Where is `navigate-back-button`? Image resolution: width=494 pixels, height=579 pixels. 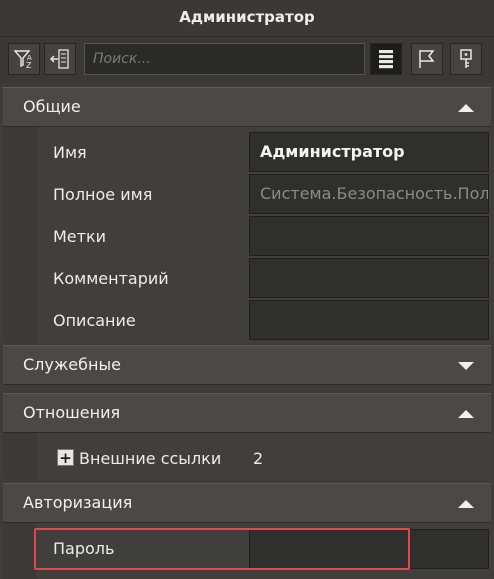
navigate-back-button is located at coordinates (60, 59).